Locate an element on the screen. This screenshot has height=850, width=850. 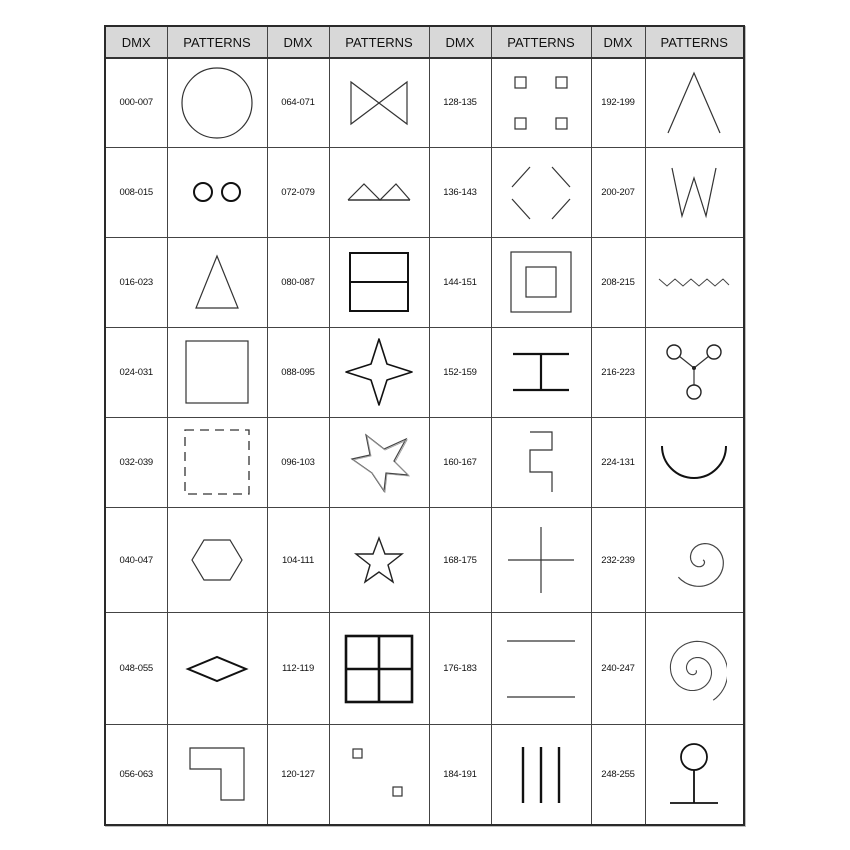
zigzag-icon is located at coordinates (695, 282).